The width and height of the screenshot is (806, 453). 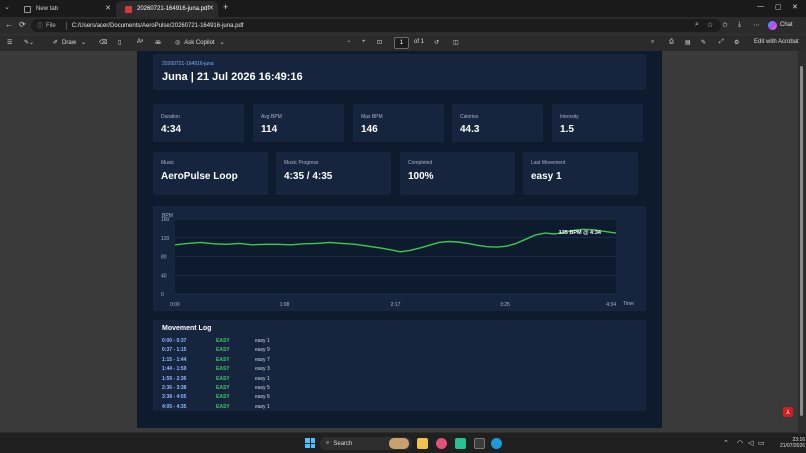 What do you see at coordinates (496, 443) in the screenshot?
I see `edge-browser-icon` at bounding box center [496, 443].